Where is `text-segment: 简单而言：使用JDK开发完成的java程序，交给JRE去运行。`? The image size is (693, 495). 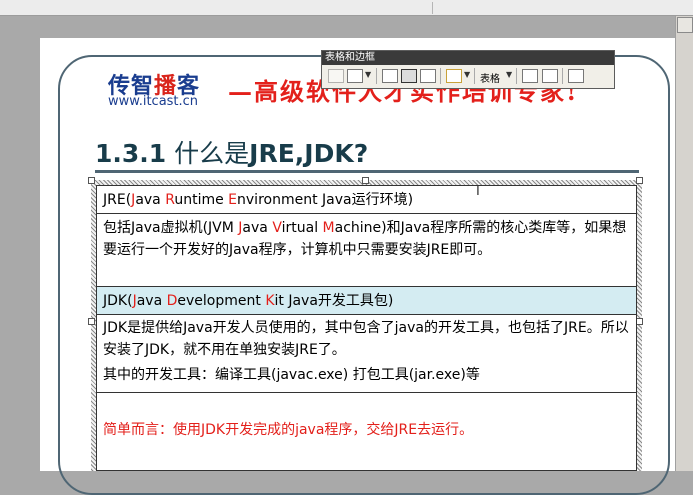
text-segment: 简单而言：使用JDK开发完成的java程序，交给JRE去运行。 is located at coordinates (288, 430).